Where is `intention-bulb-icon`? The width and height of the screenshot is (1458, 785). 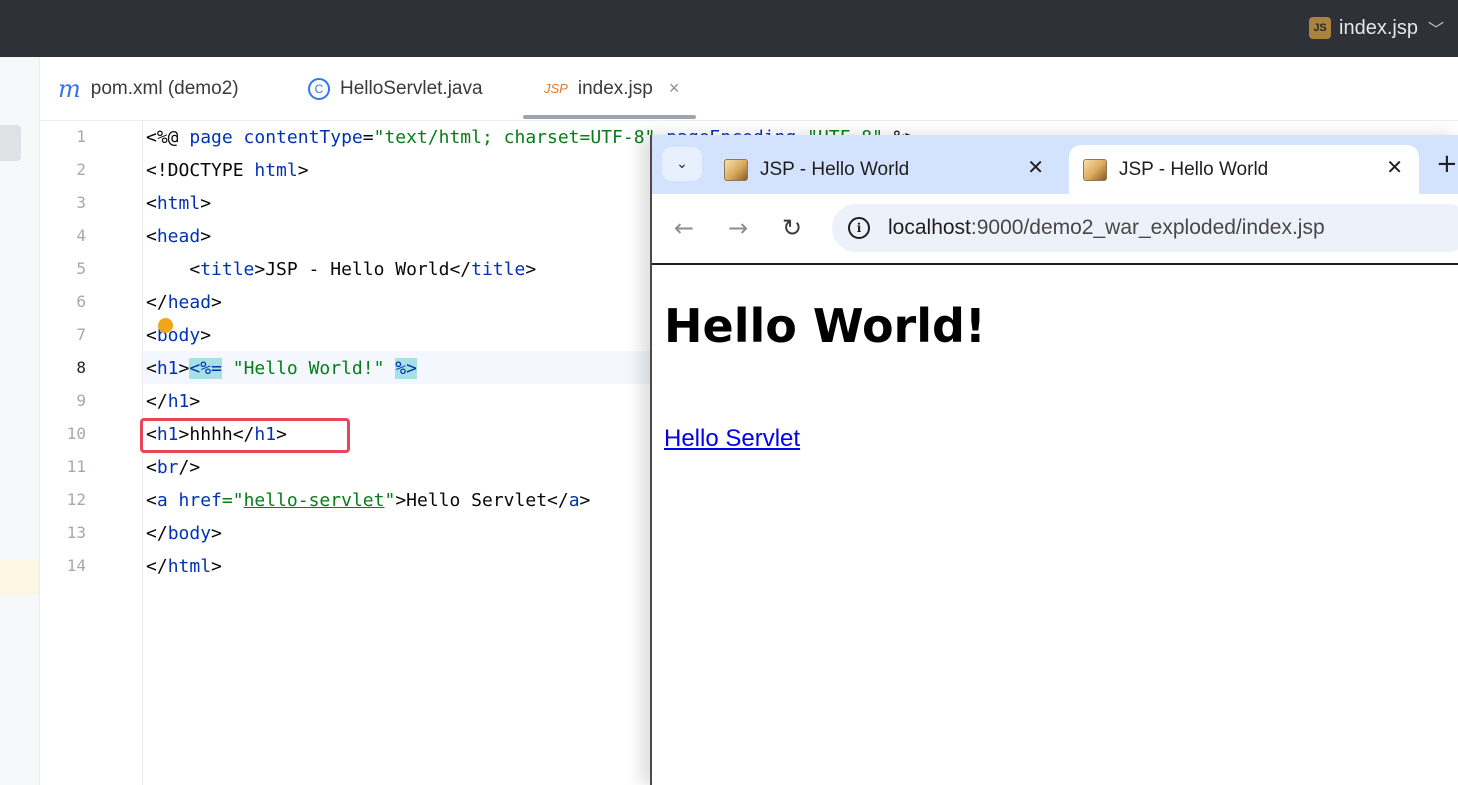 intention-bulb-icon is located at coordinates (165, 325).